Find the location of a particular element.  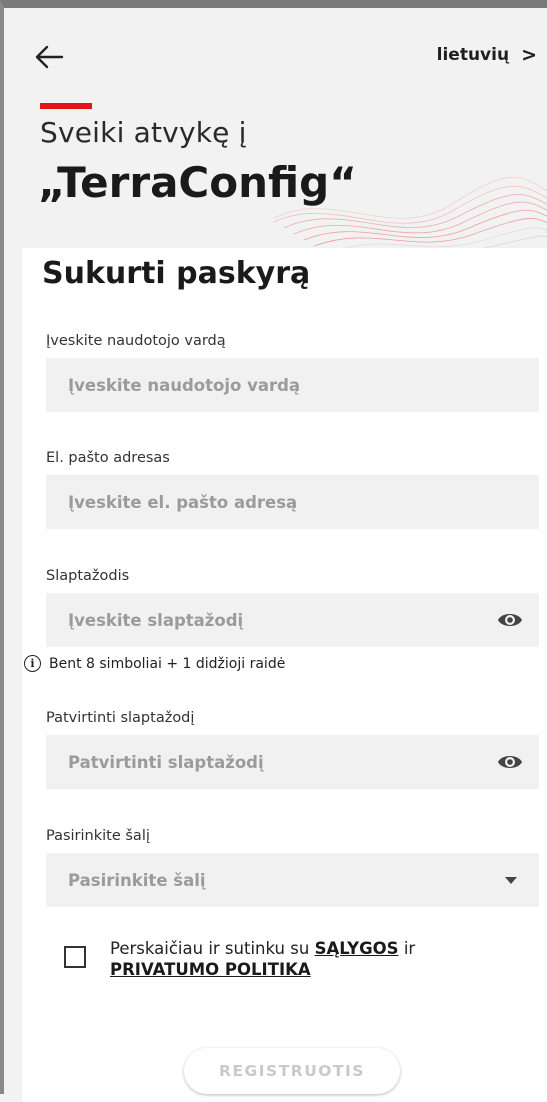

confirm-password-label: Patvirtinti slaptažodį is located at coordinates (120, 718).